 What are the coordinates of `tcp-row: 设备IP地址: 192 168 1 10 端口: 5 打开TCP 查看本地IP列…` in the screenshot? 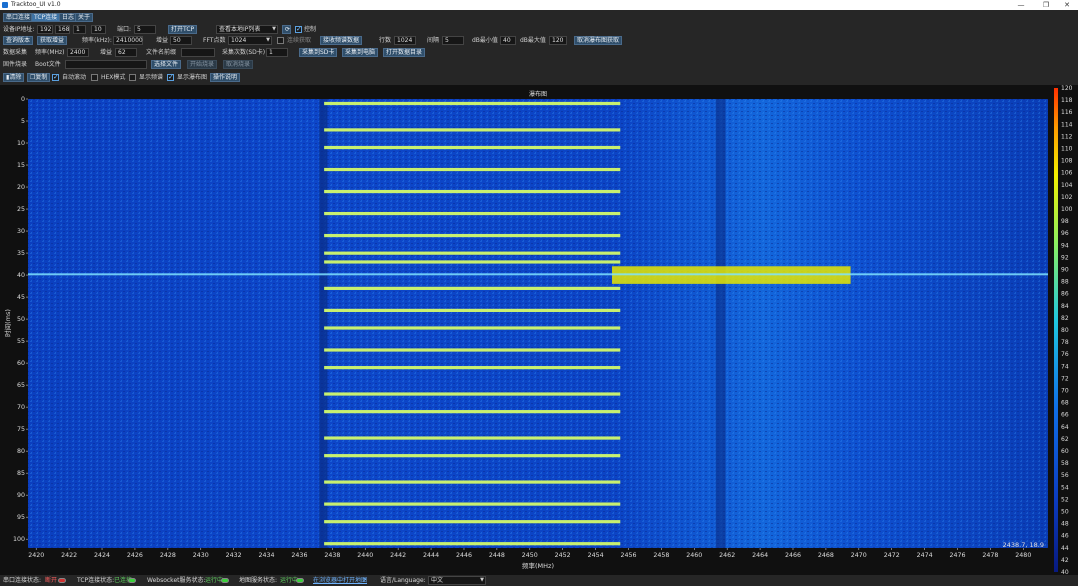 It's located at (539, 29).